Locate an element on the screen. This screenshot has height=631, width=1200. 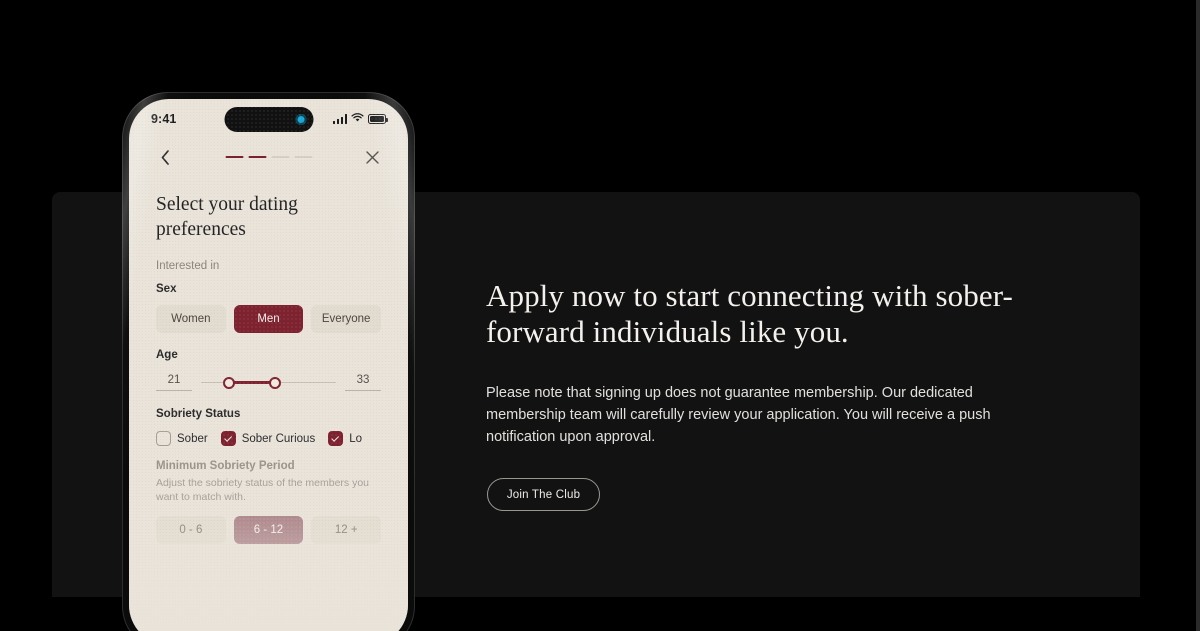
sex-options: Women Men Everyone is located at coordinates (269, 319).